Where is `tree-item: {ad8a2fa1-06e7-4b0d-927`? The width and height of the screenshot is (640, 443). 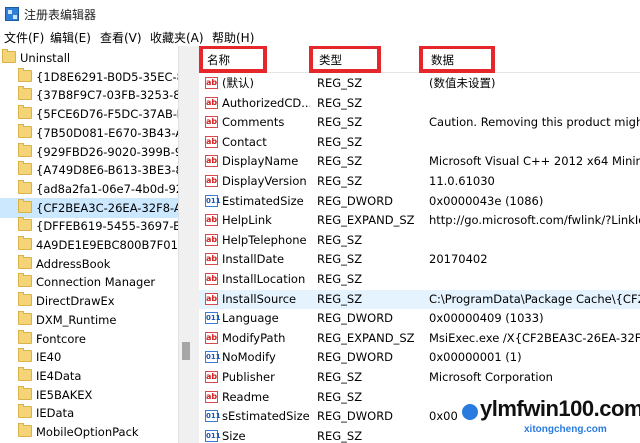
tree-item: {ad8a2fa1-06e7-4b0d-927 is located at coordinates (89, 189).